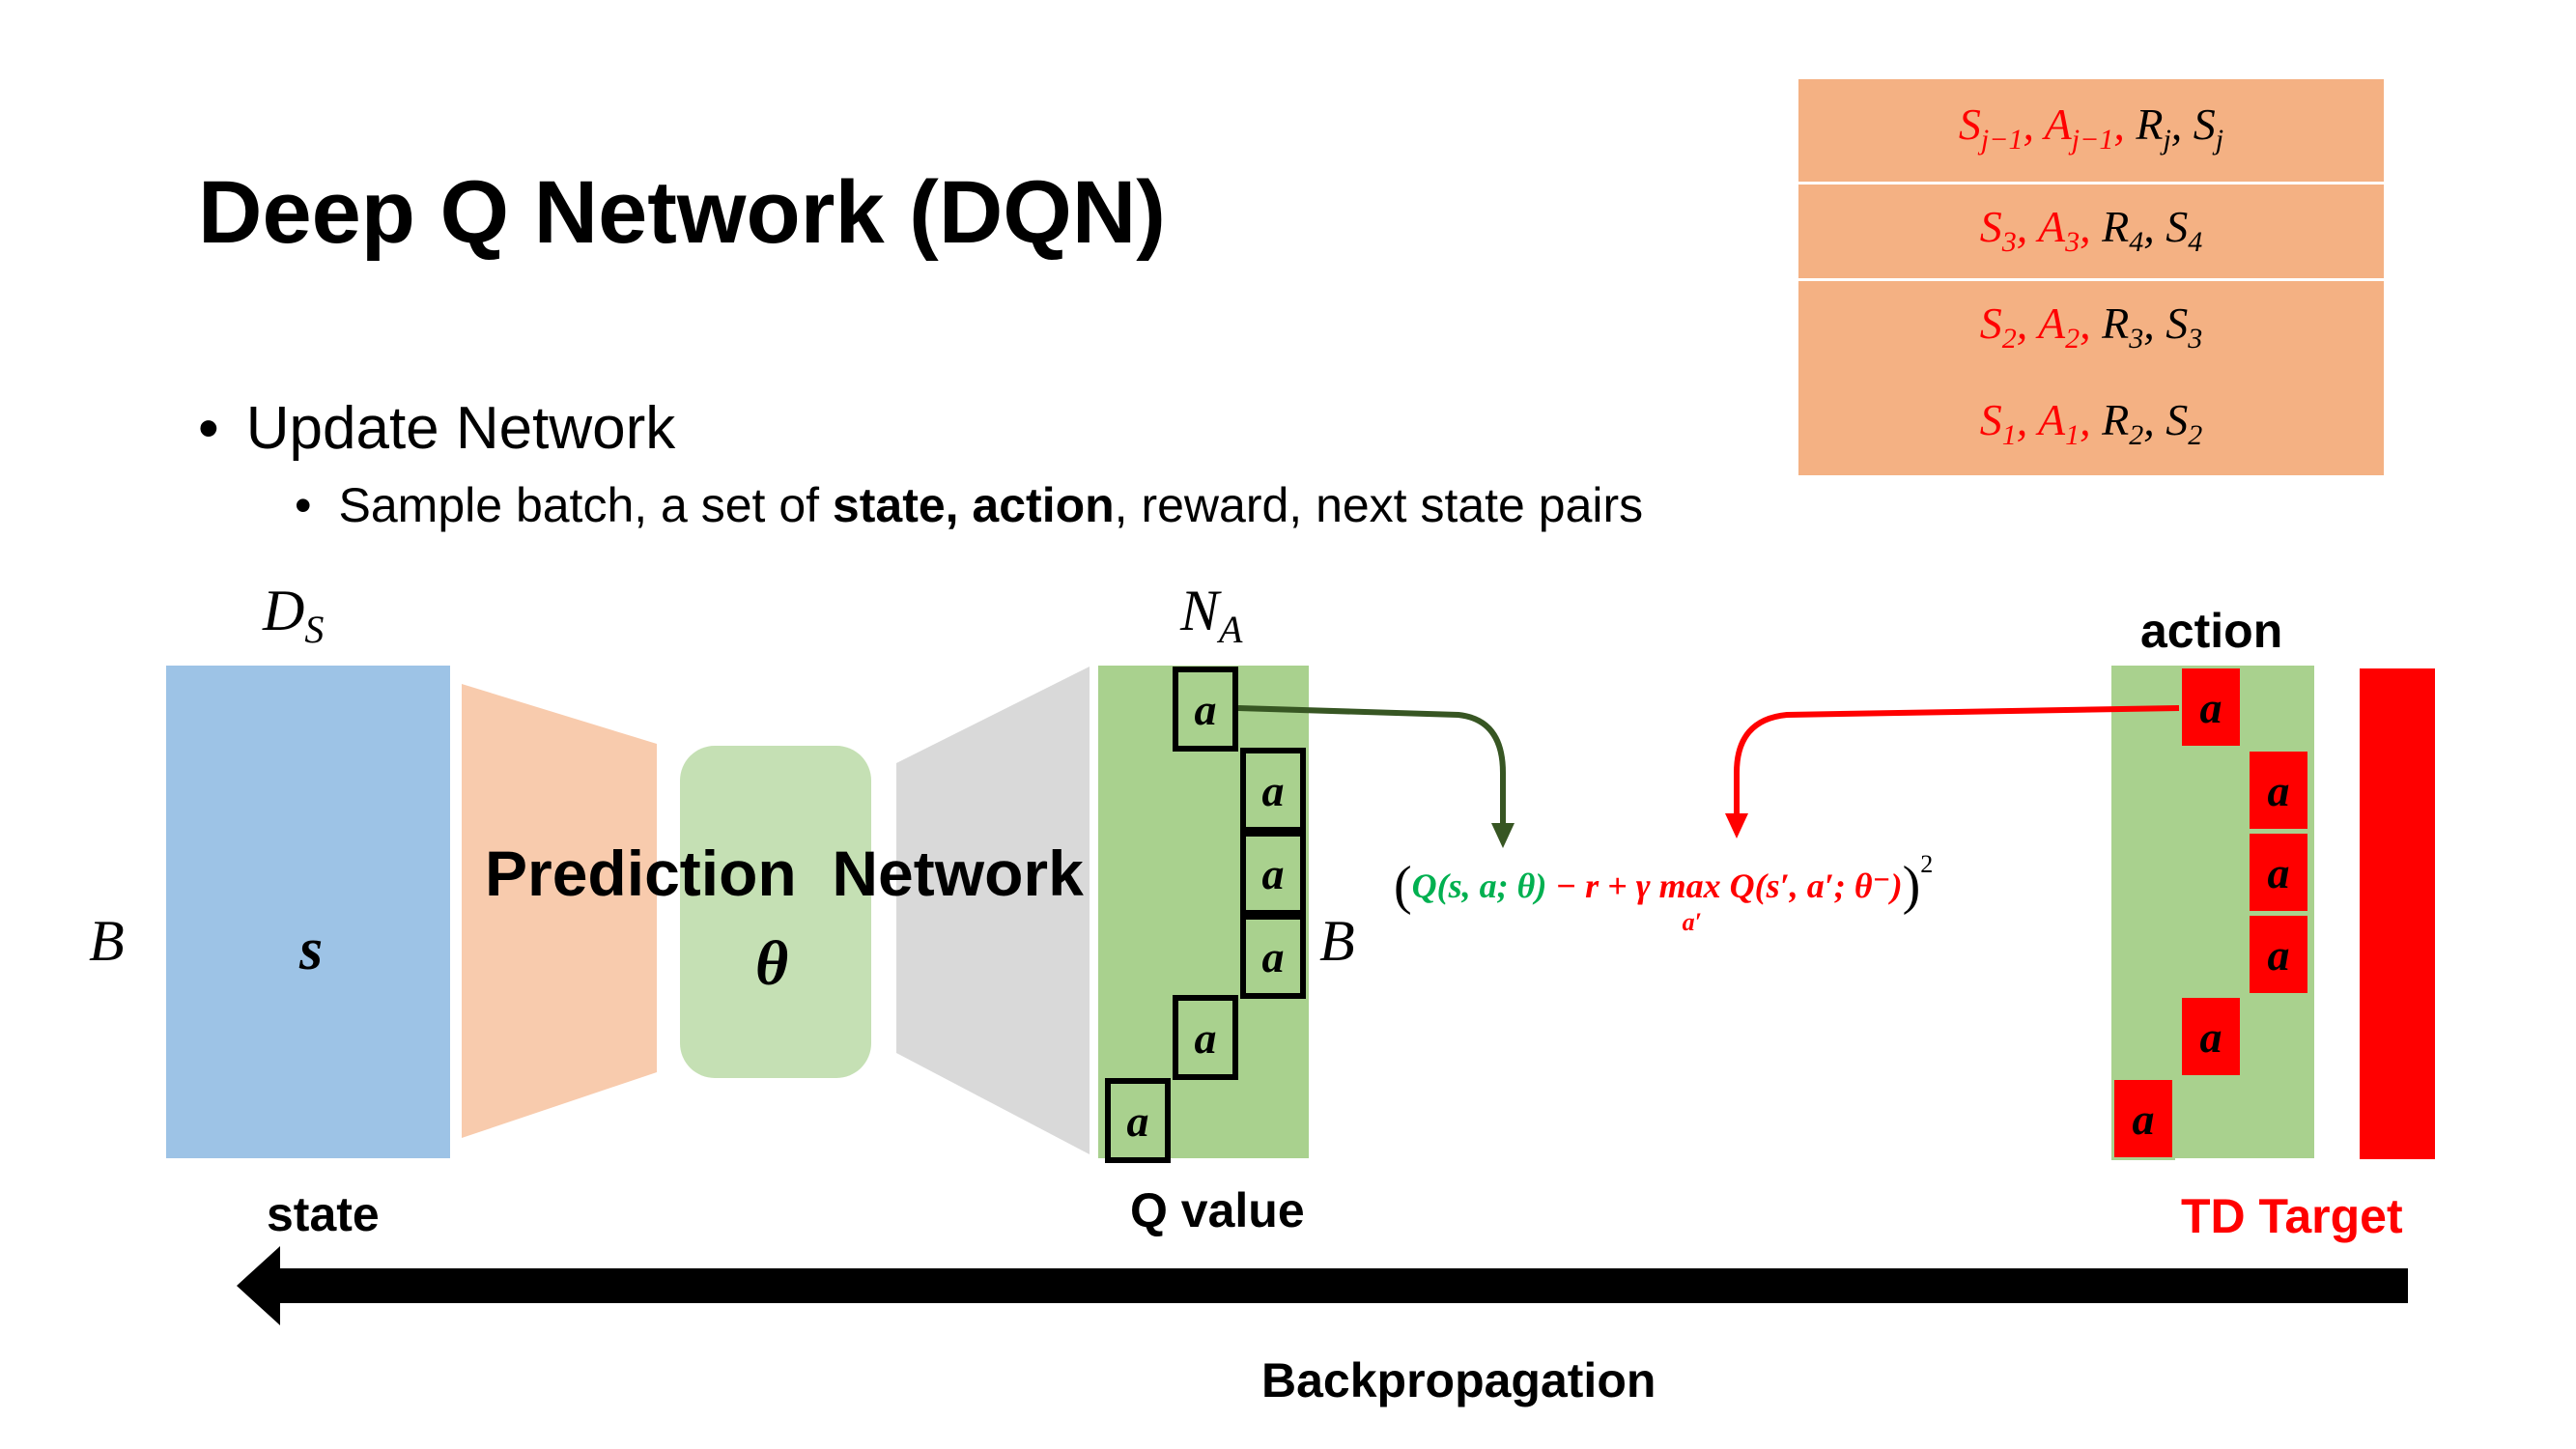  I want to click on backpropagation-caption: Backpropagation, so click(1458, 1380).